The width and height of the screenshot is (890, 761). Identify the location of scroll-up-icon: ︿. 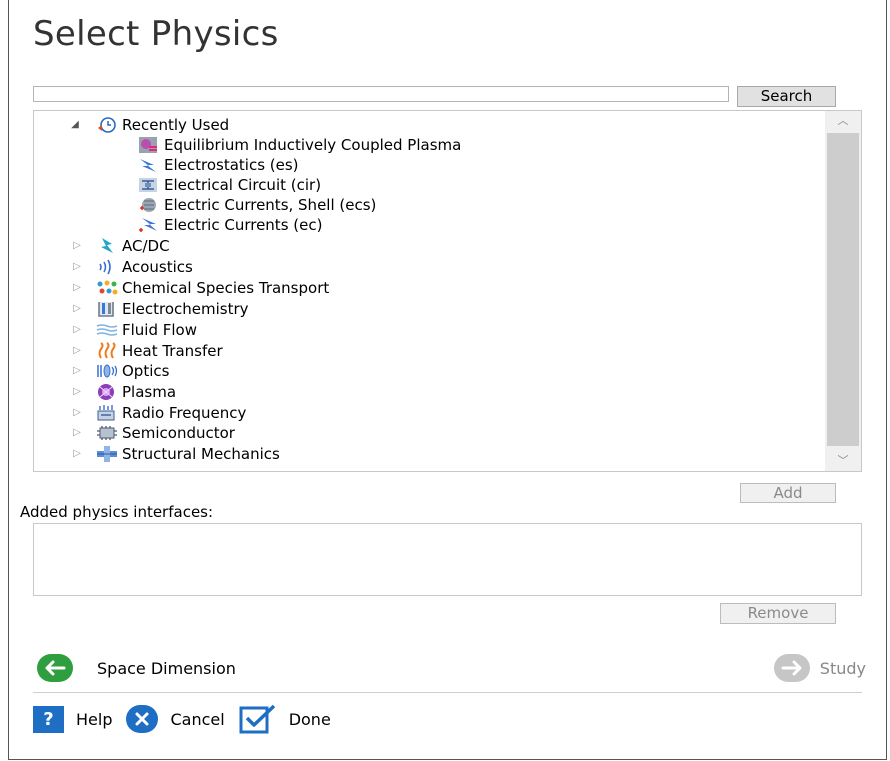
(843, 121).